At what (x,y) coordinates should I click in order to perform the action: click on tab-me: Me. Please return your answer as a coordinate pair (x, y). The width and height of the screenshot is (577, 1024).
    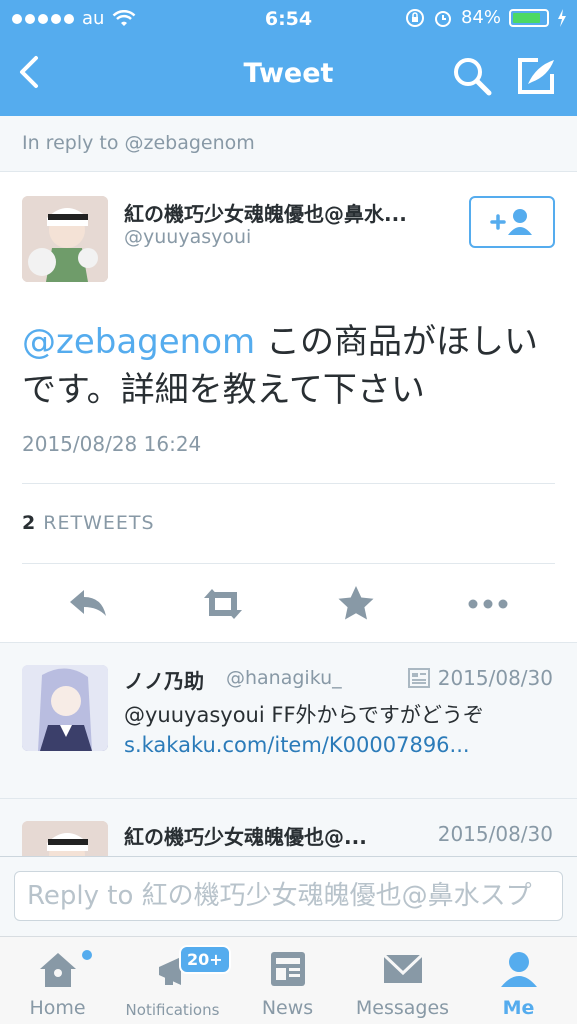
    Looking at the image, I should click on (518, 980).